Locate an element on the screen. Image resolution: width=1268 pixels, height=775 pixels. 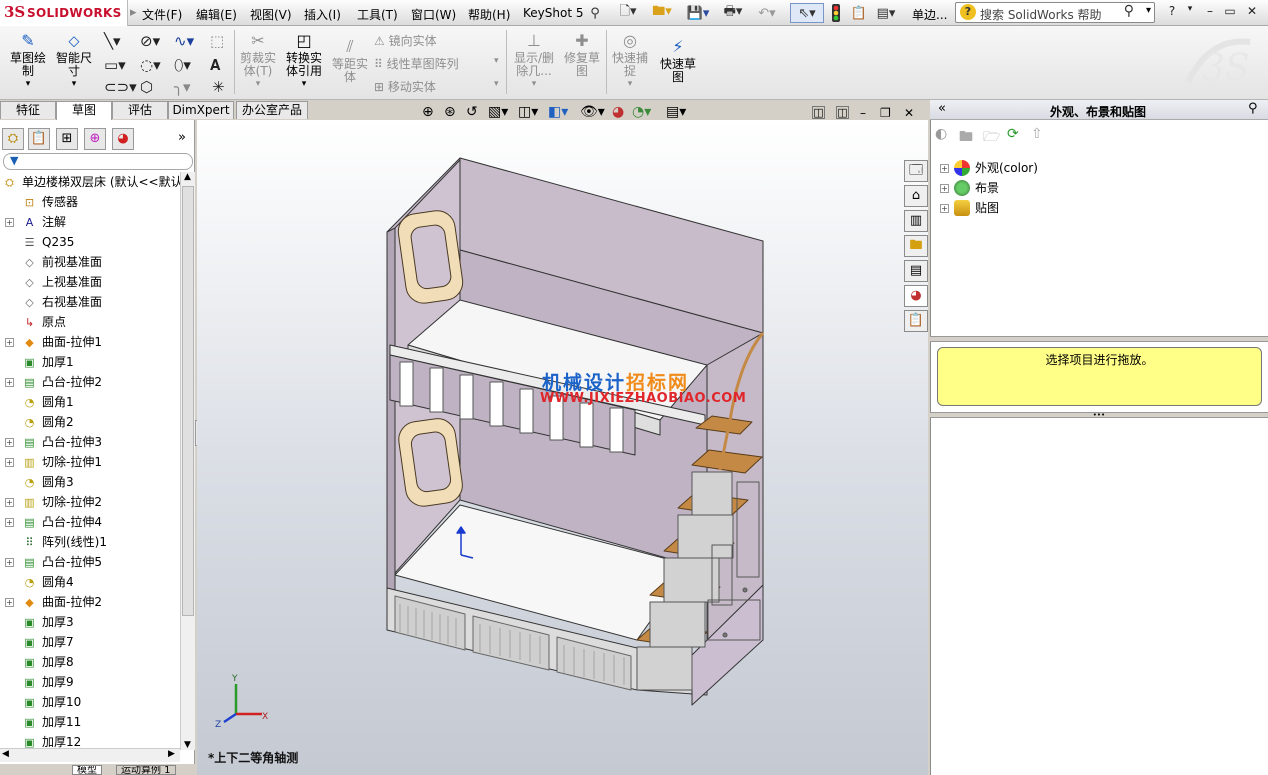
close-icon: ✕ is located at coordinates (1252, 12).